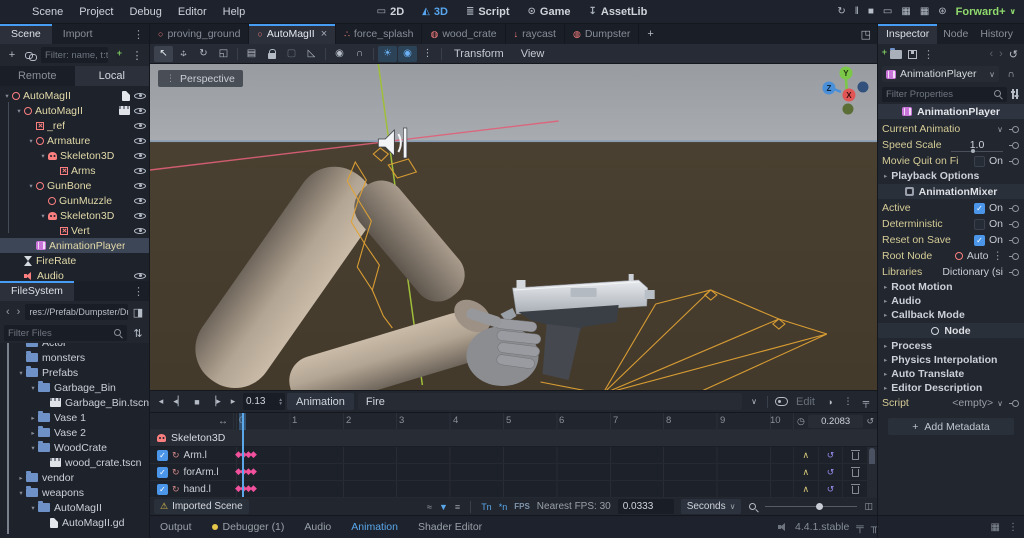  What do you see at coordinates (1000, 129) in the screenshot?
I see `chevron-down-icon: ∨` at bounding box center [1000, 129].